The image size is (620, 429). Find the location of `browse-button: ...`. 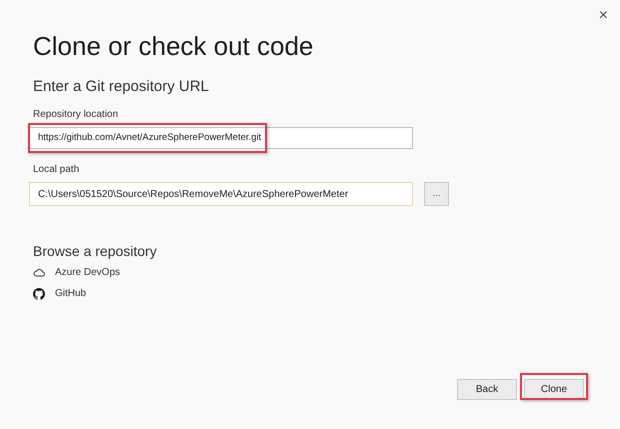

browse-button: ... is located at coordinates (436, 194).